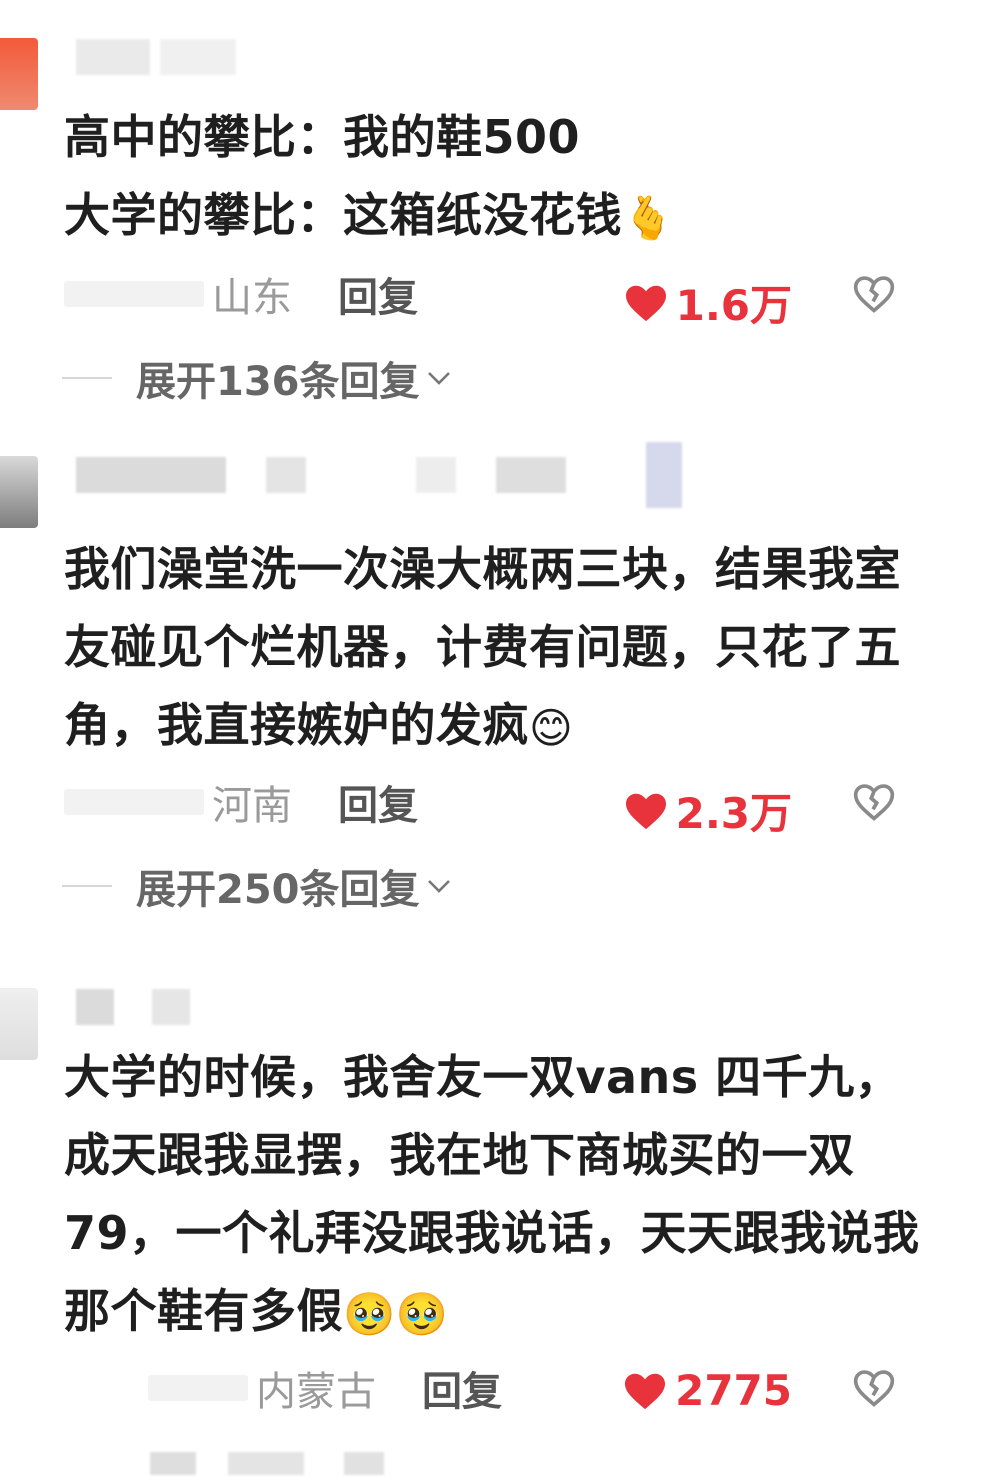  What do you see at coordinates (504, 178) in the screenshot?
I see `comment-text: 高中的攀比：我的鞋500 大学的攀比：这箱纸没花钱🫰` at bounding box center [504, 178].